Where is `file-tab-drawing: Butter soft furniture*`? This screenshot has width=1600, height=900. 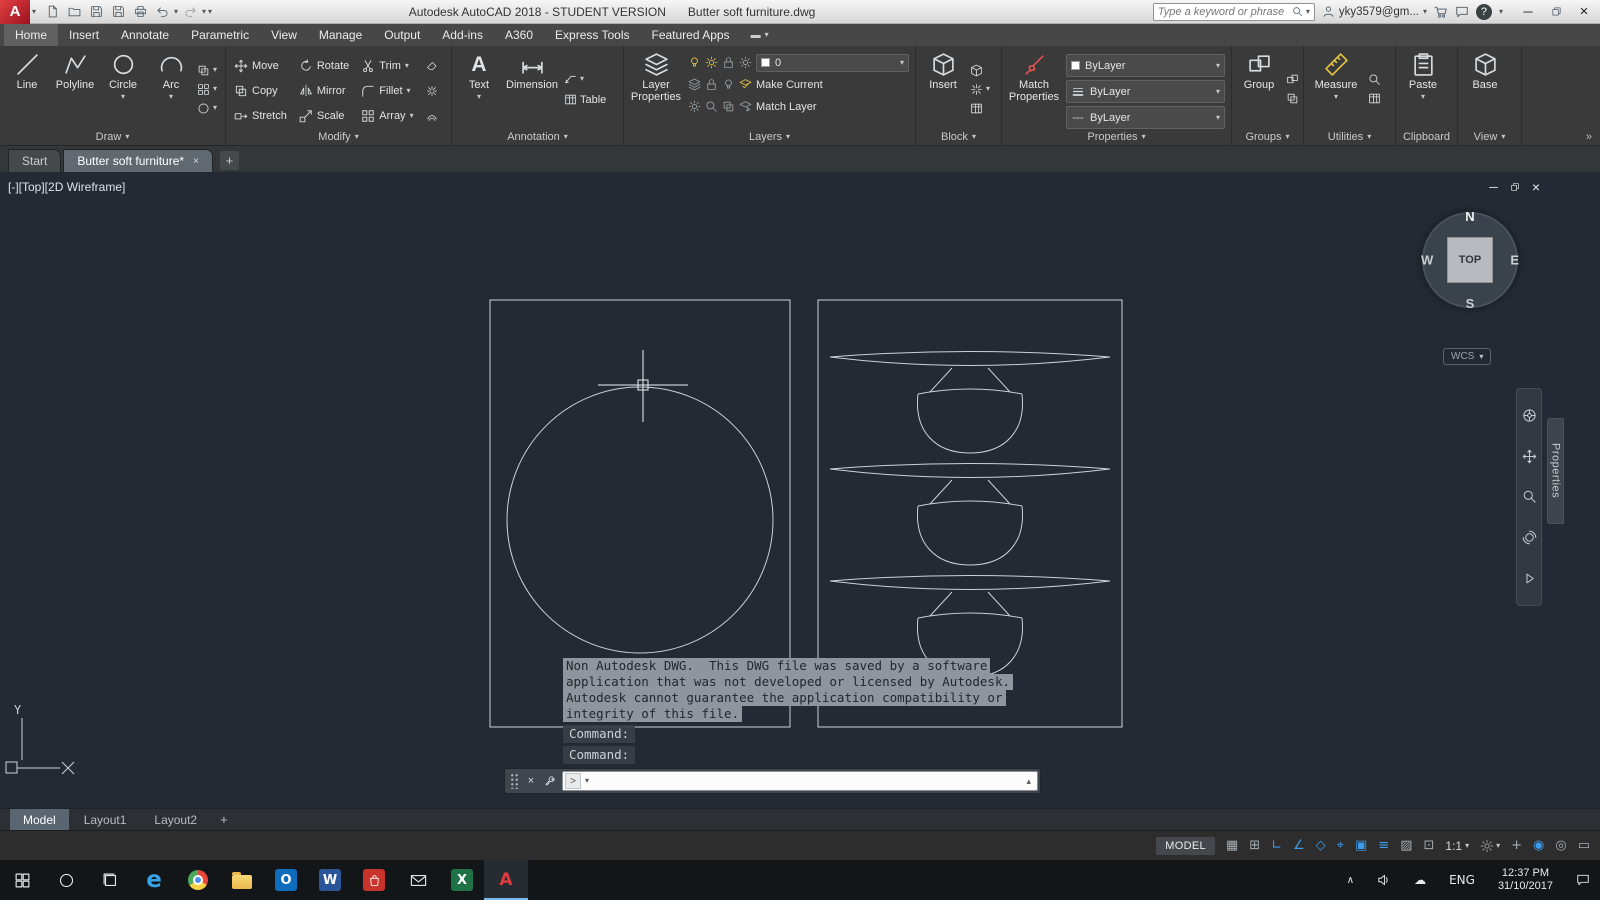 file-tab-drawing: Butter soft furniture* is located at coordinates (138, 160).